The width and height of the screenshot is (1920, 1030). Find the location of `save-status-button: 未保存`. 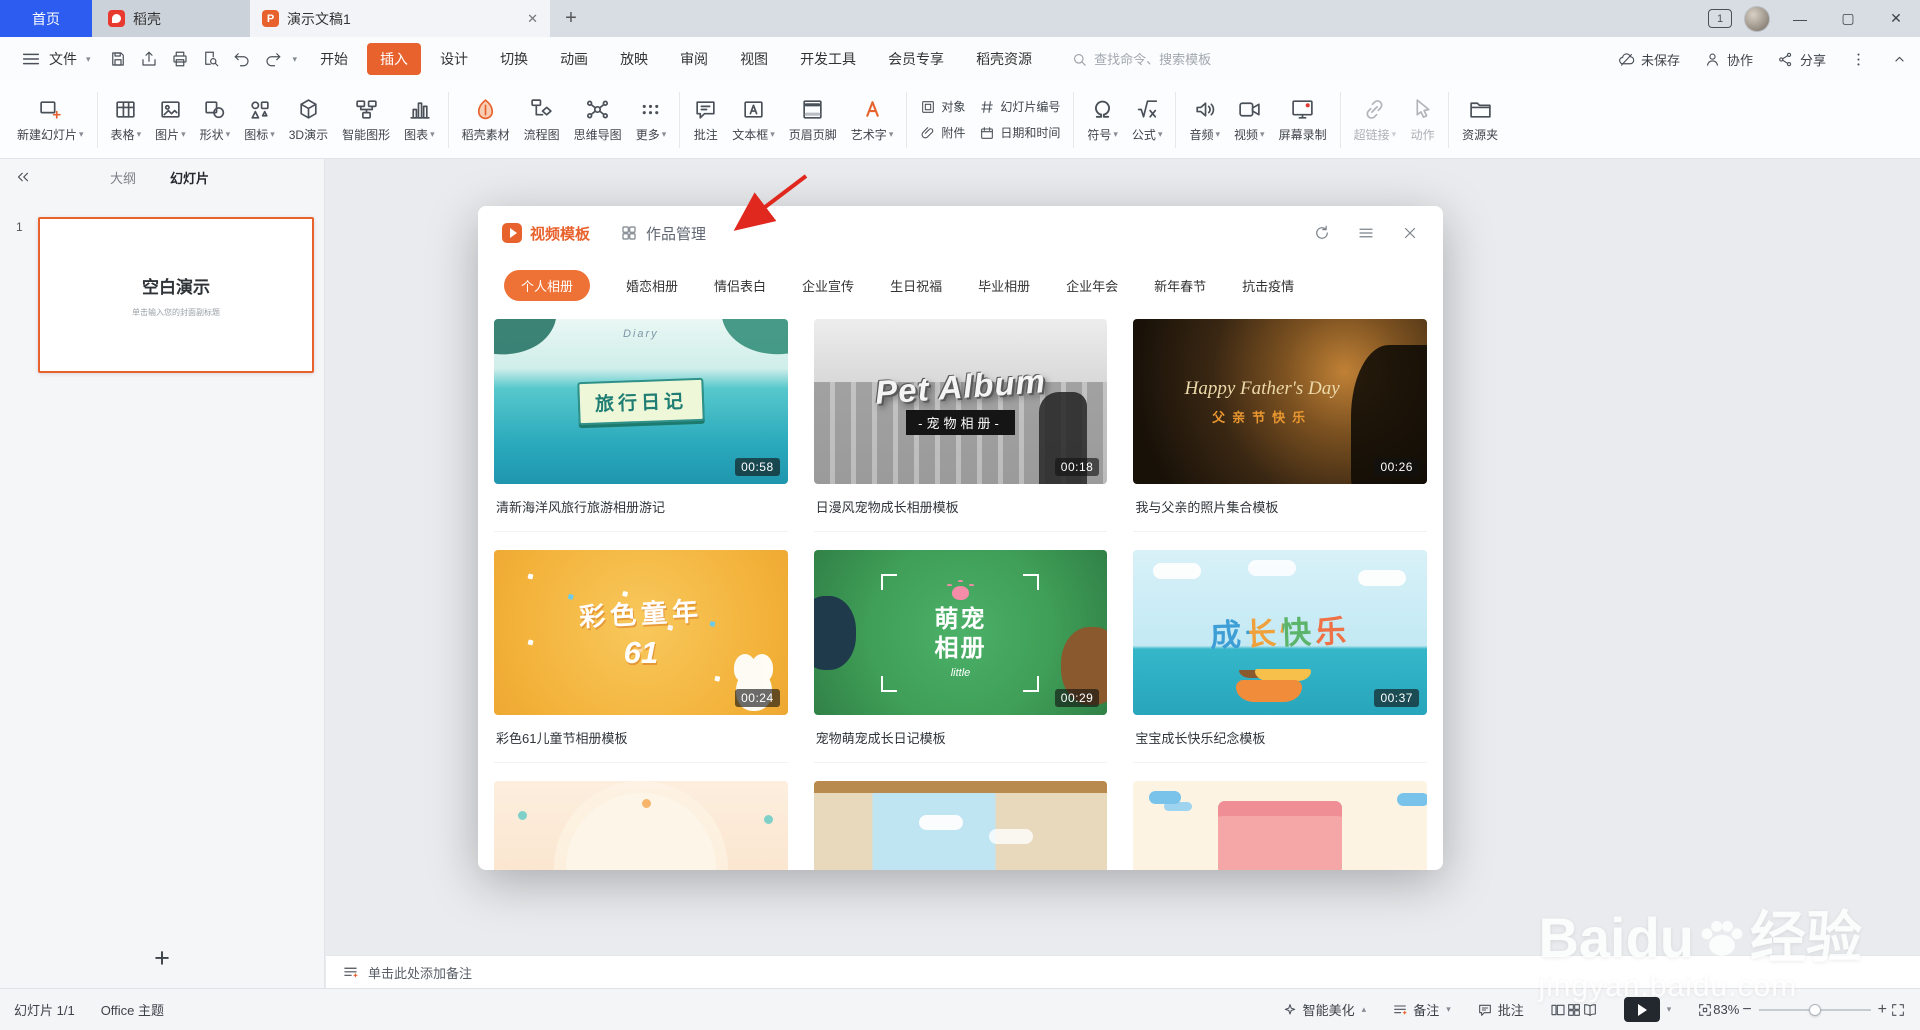

save-status-button: 未保存 is located at coordinates (1649, 59).